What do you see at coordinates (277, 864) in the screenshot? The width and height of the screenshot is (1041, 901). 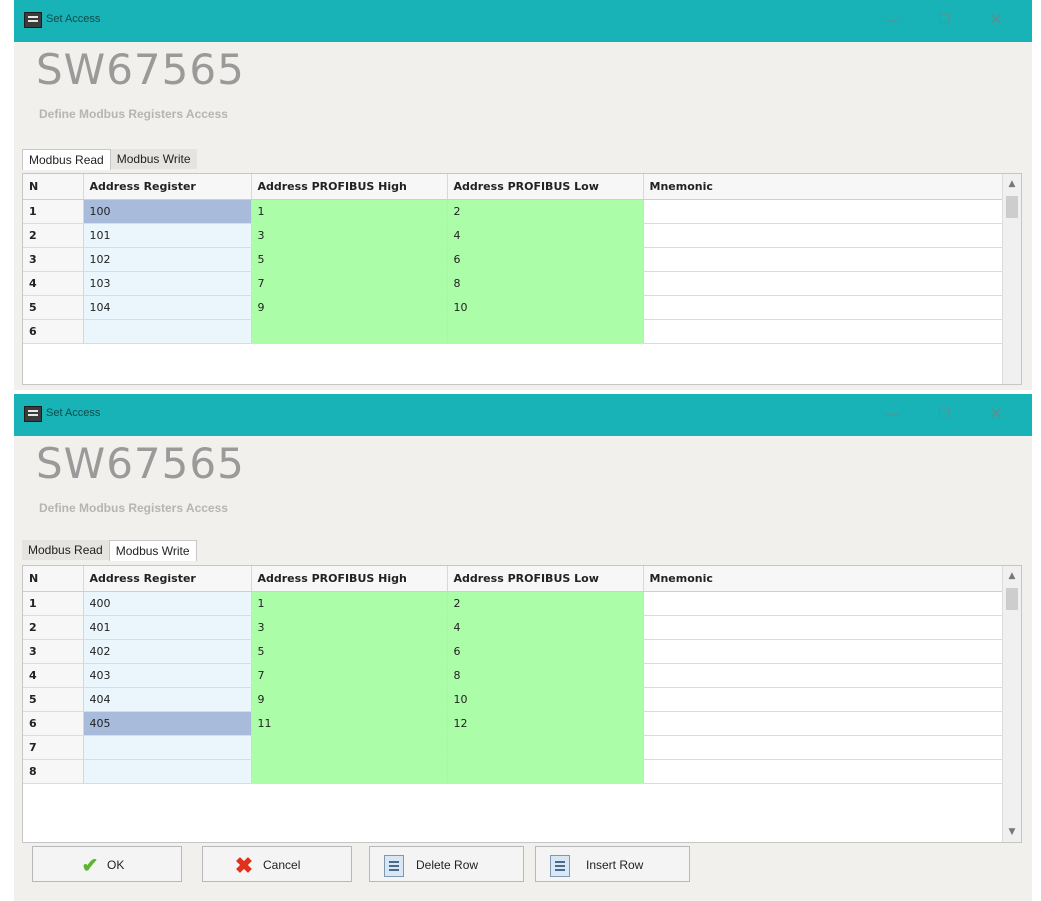 I see `cancel-button: ✖ Cancel` at bounding box center [277, 864].